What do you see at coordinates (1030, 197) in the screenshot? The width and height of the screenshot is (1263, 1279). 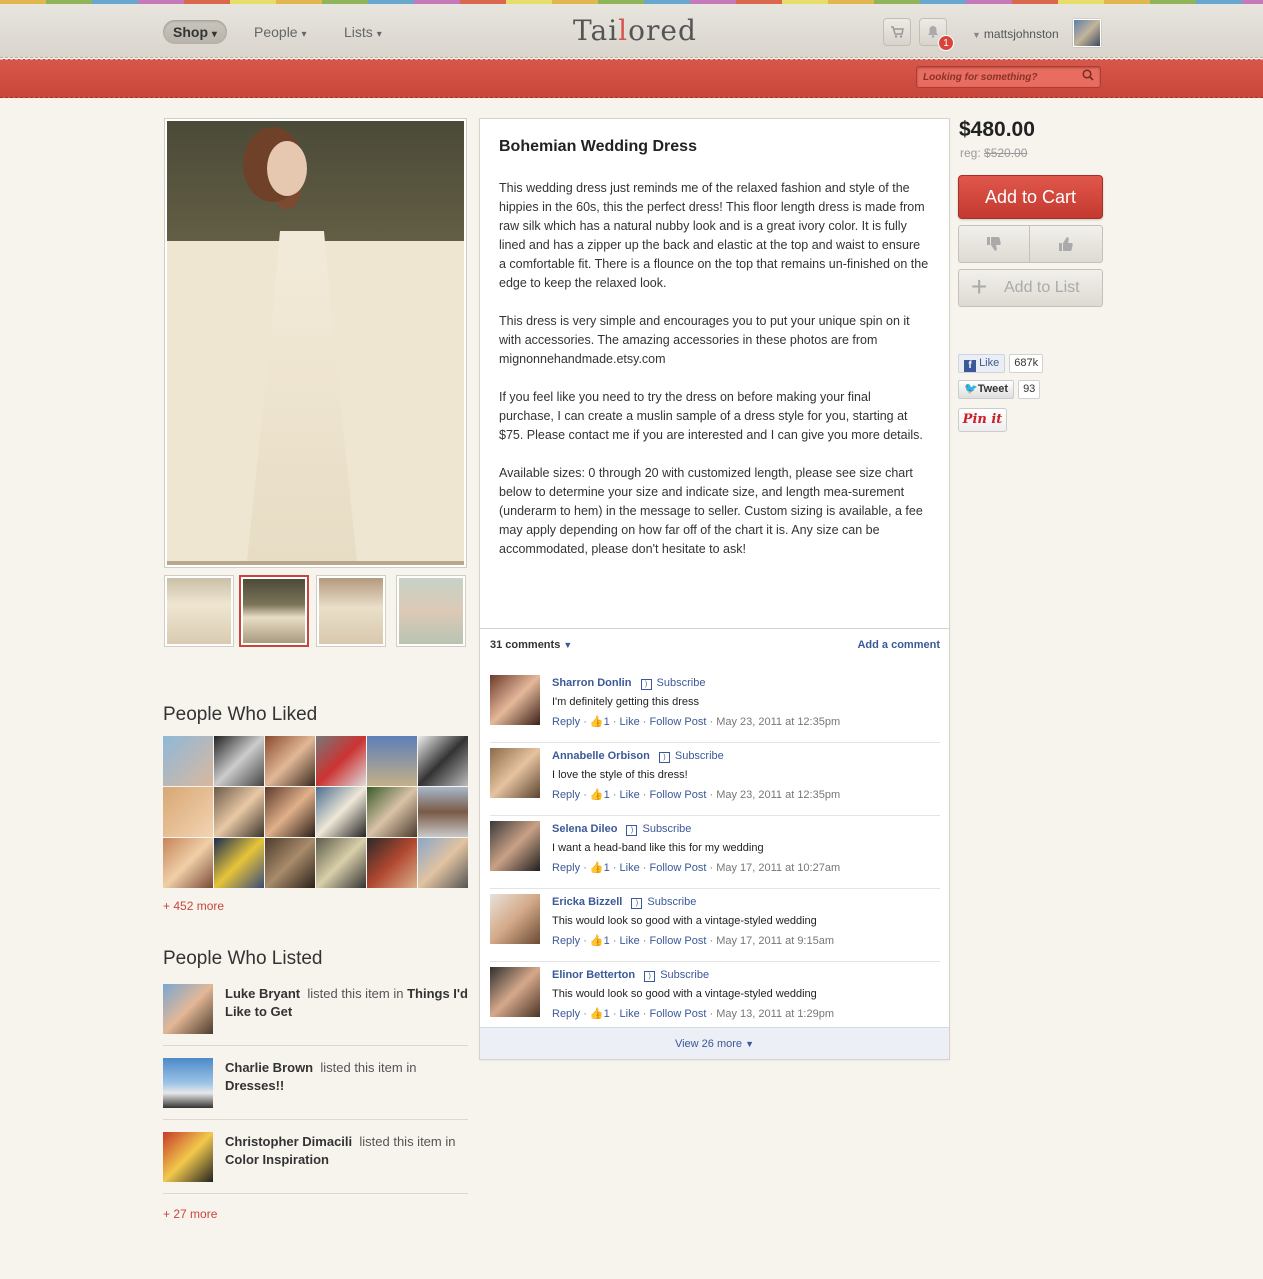 I see `add-to-cart-button: Add to Cart` at bounding box center [1030, 197].